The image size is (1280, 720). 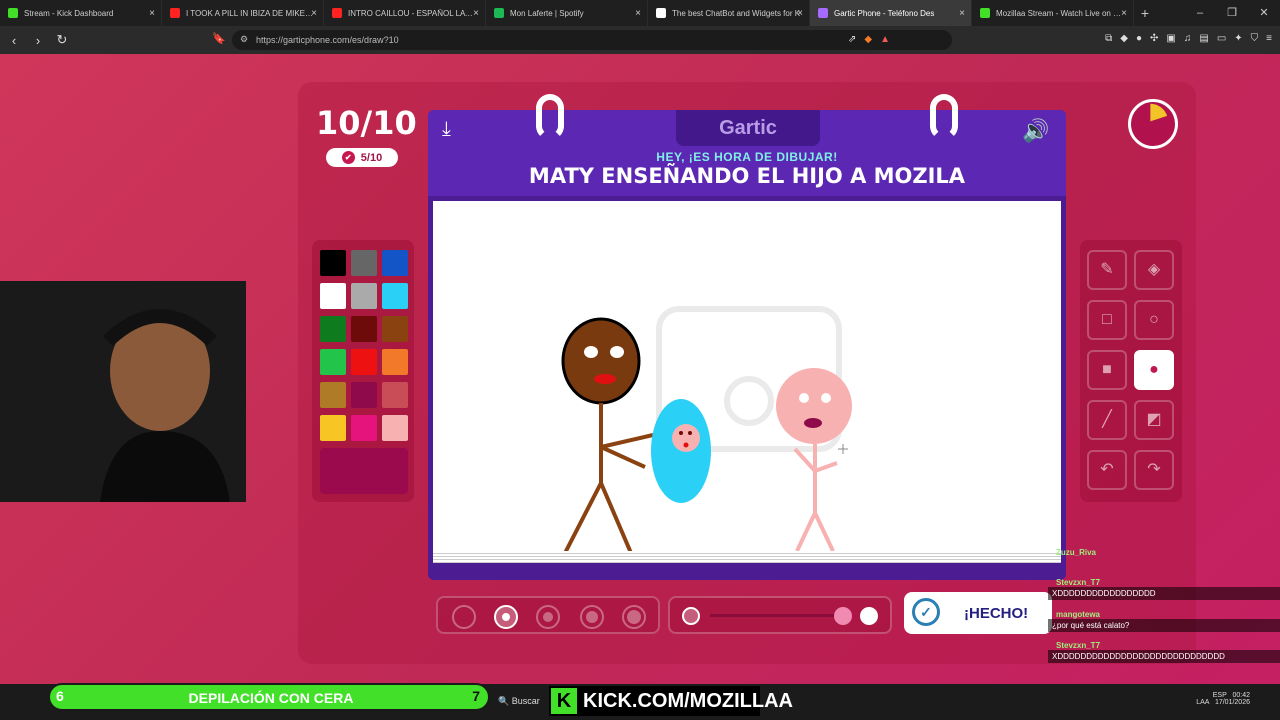 What do you see at coordinates (1154, 270) in the screenshot?
I see `eraser-icon: ◈` at bounding box center [1154, 270].